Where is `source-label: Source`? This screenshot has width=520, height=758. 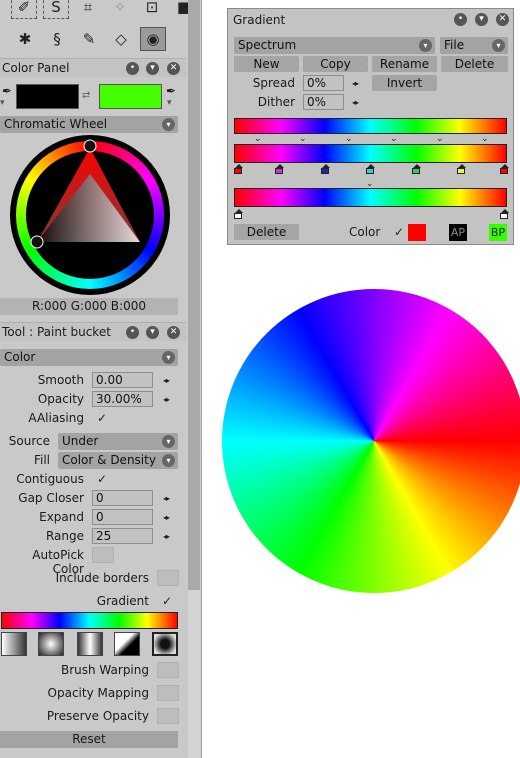
source-label: Source is located at coordinates (29, 441).